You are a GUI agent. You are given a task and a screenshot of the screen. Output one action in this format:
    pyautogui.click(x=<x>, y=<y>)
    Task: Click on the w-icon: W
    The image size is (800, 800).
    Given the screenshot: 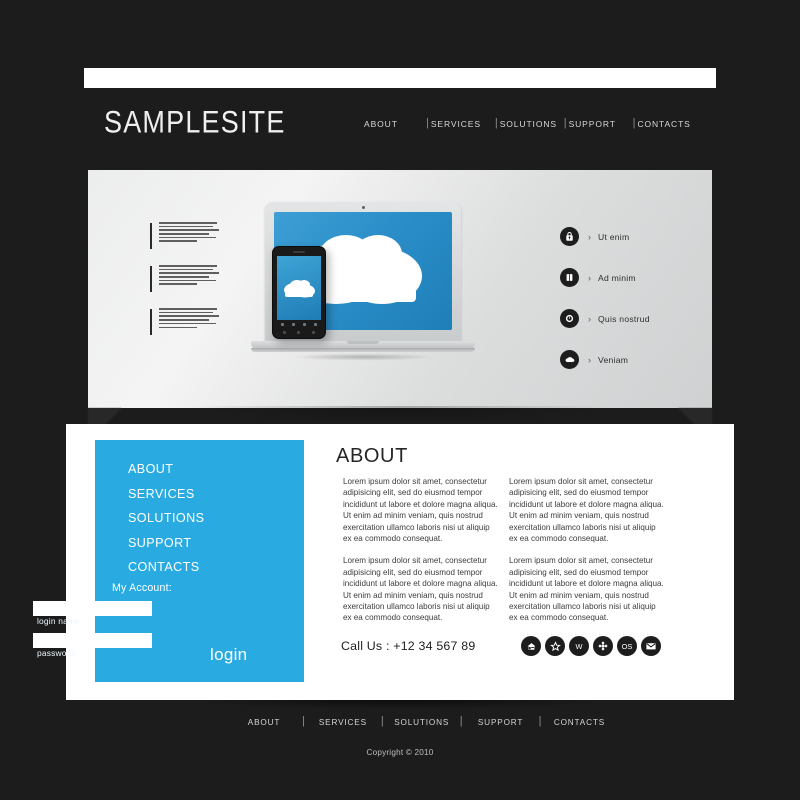 What is the action you would take?
    pyautogui.click(x=579, y=646)
    